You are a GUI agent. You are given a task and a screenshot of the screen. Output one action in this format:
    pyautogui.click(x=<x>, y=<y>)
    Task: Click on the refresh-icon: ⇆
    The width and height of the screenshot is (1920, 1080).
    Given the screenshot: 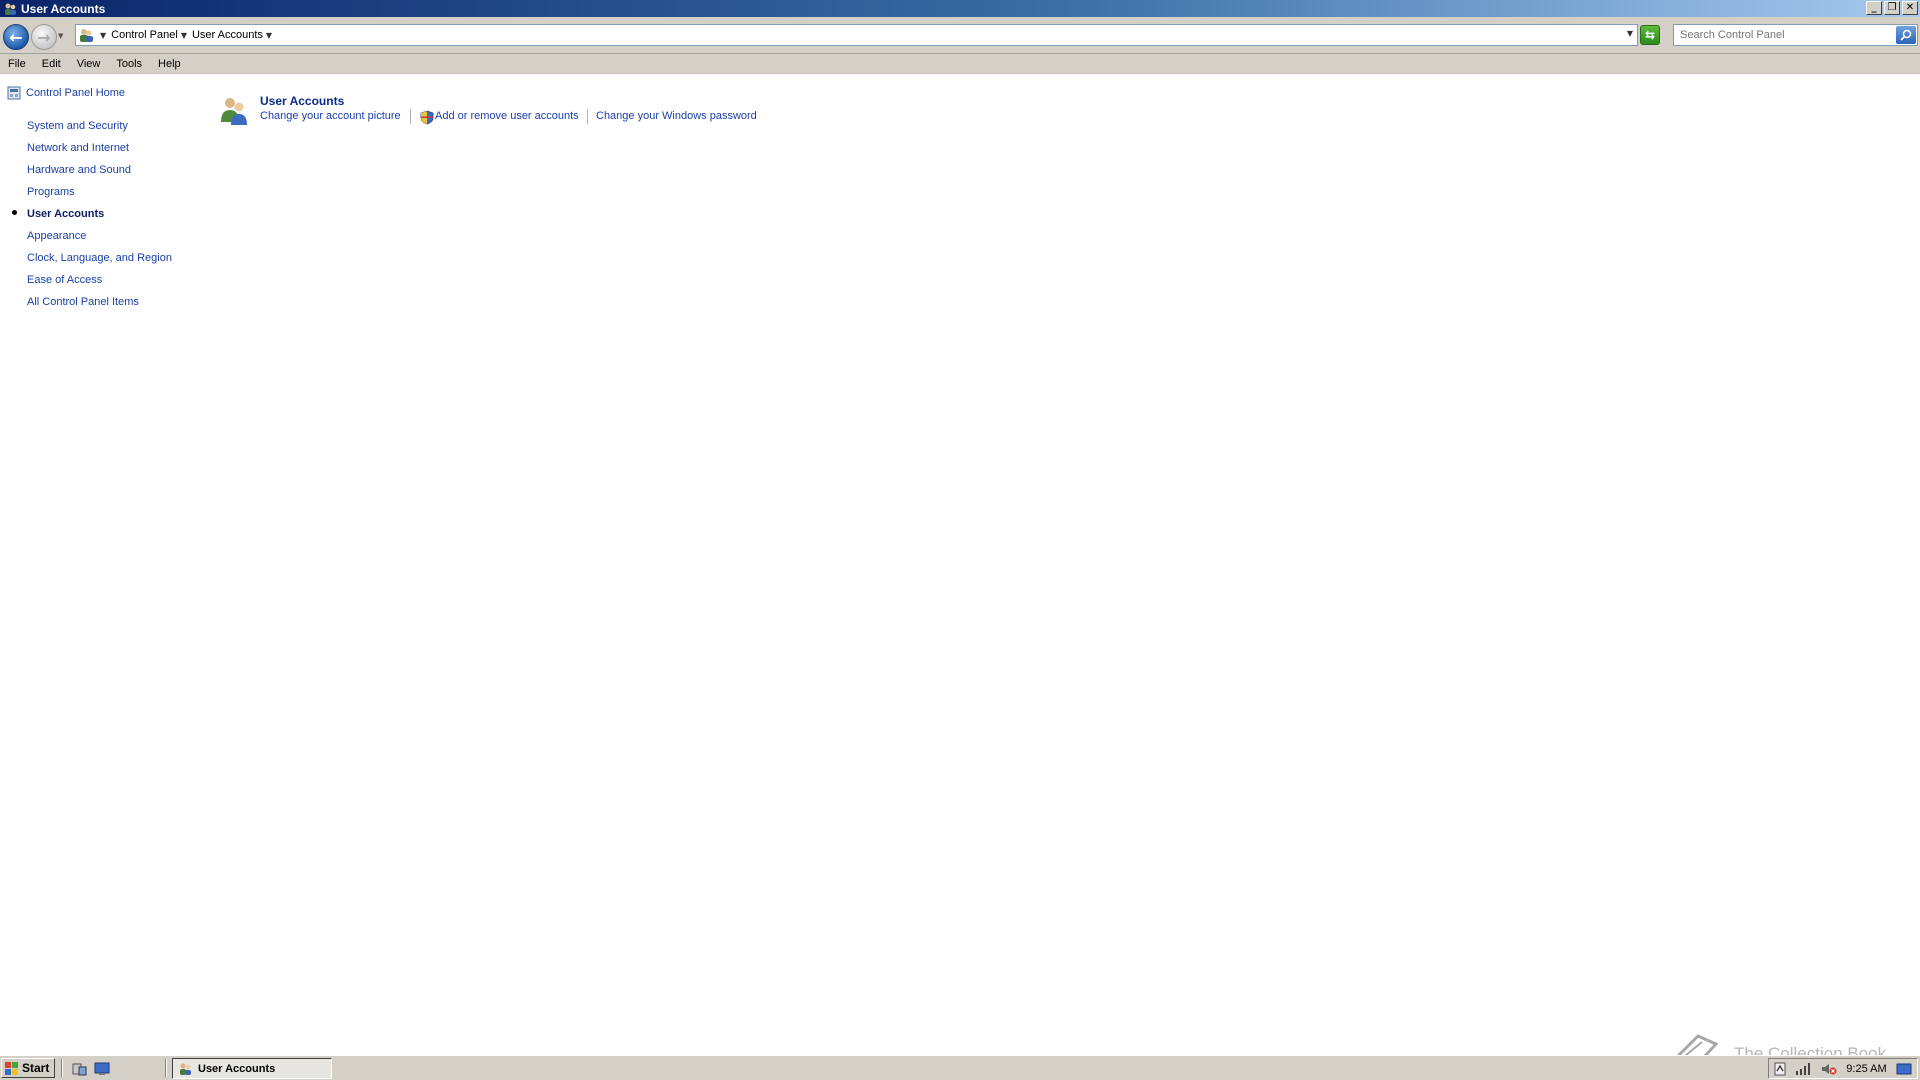 What is the action you would take?
    pyautogui.click(x=1650, y=35)
    